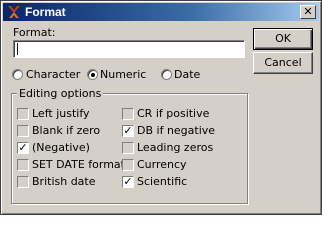  I want to click on checkbox-cr-if-positive-label: CR if positive, so click(173, 113).